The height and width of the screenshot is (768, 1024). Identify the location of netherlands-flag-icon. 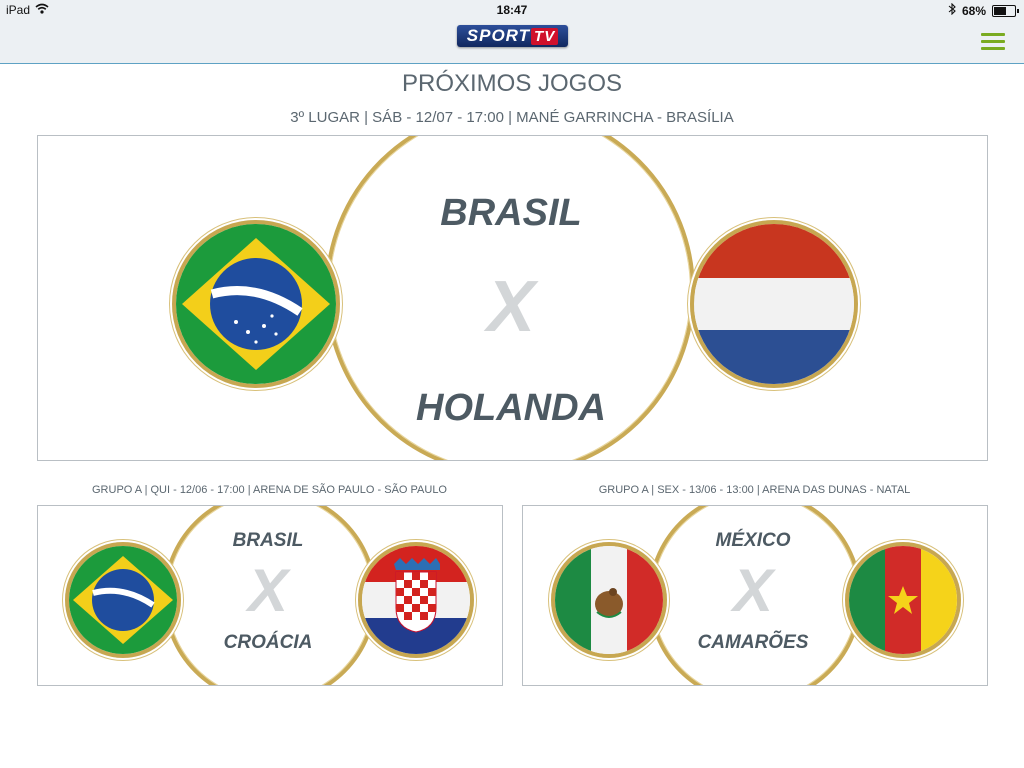
(774, 304).